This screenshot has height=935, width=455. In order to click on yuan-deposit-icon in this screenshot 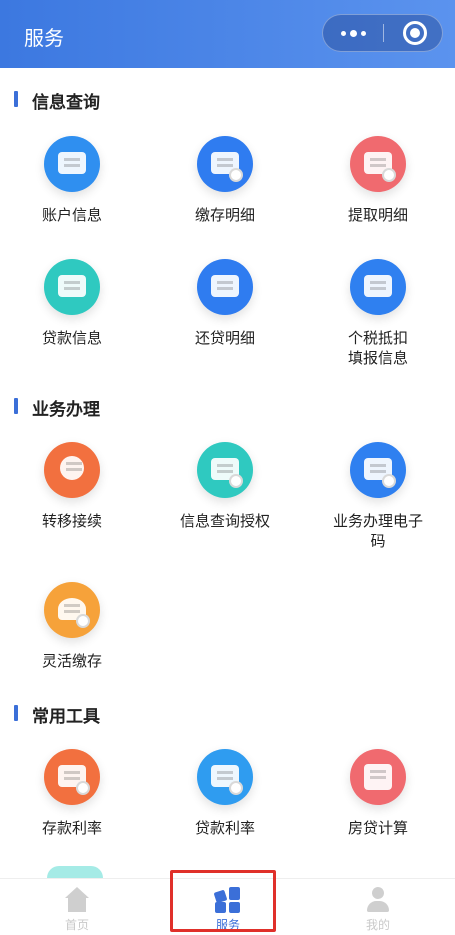, I will do `click(225, 164)`.